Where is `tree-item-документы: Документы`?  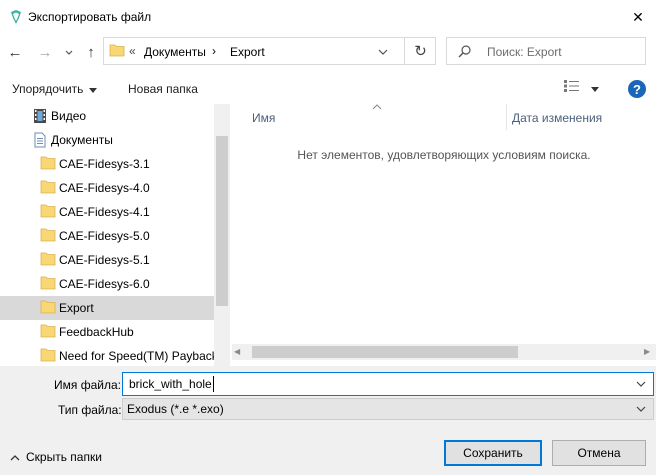 tree-item-документы: Документы is located at coordinates (107, 140).